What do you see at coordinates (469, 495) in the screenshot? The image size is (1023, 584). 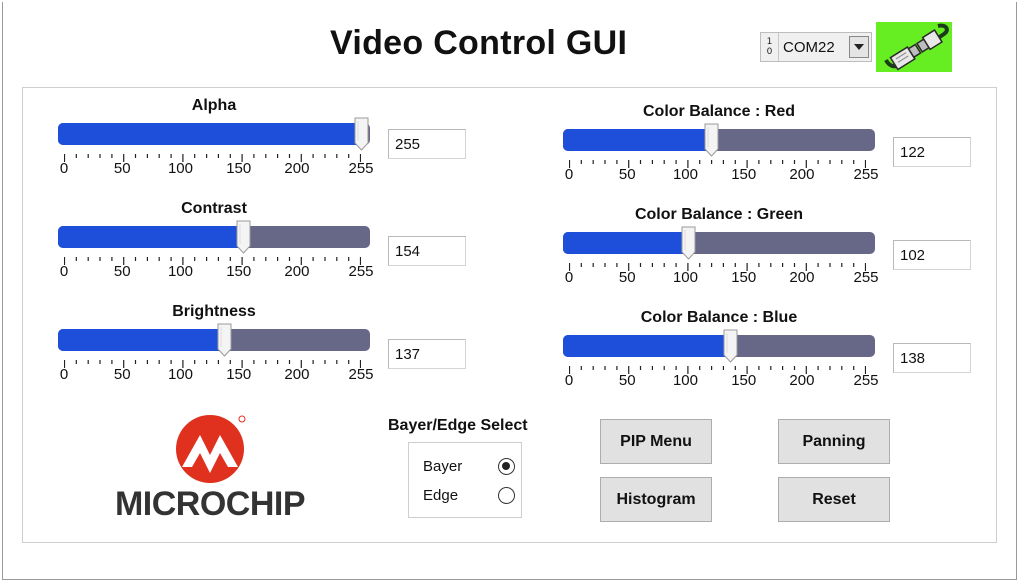 I see `radio-option-edge: Edge` at bounding box center [469, 495].